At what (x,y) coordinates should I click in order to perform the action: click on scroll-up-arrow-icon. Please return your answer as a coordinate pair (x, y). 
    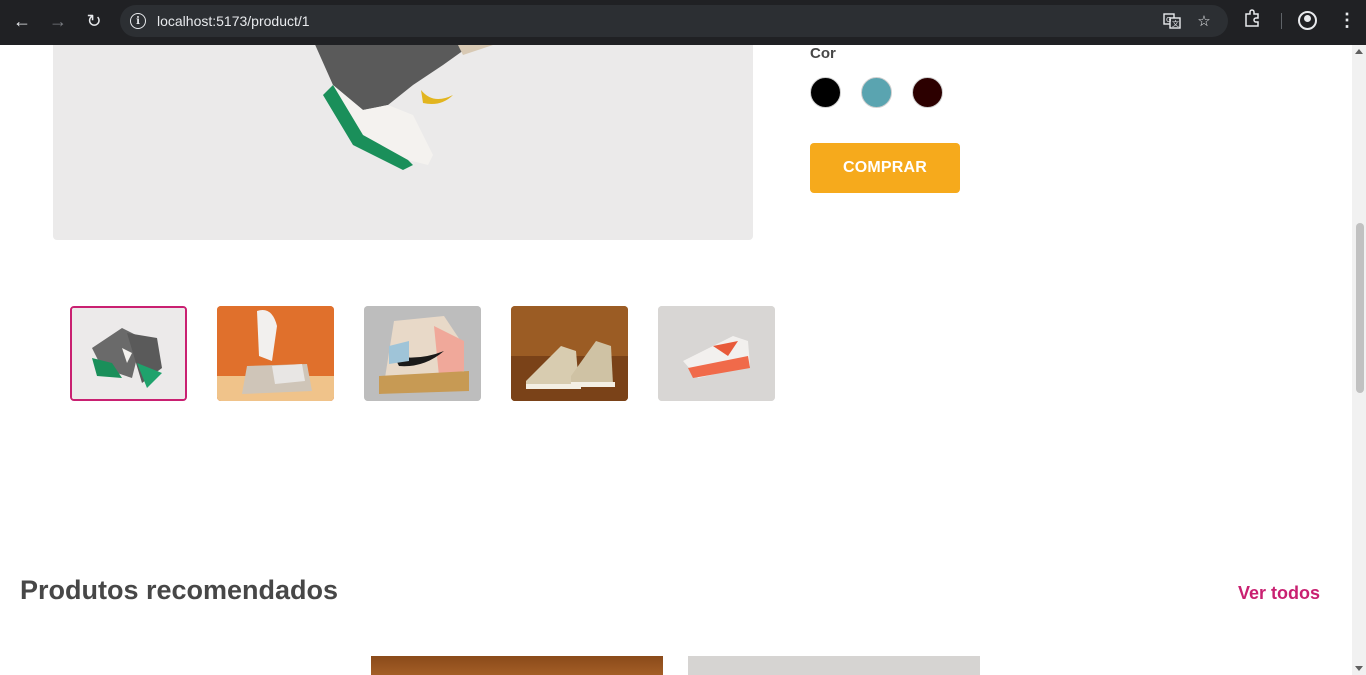
    Looking at the image, I should click on (1359, 51).